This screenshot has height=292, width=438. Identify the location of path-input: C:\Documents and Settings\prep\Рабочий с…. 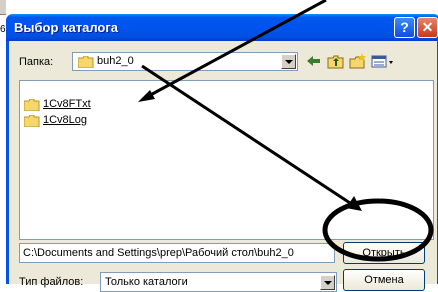
(177, 253).